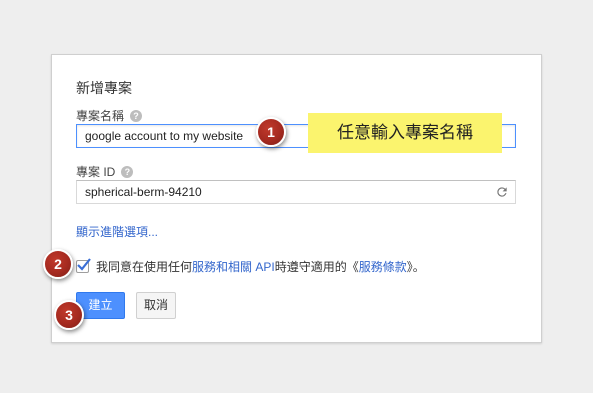 Image resolution: width=593 pixels, height=393 pixels. Describe the element at coordinates (69, 315) in the screenshot. I see `step-3-marker: 3` at that location.